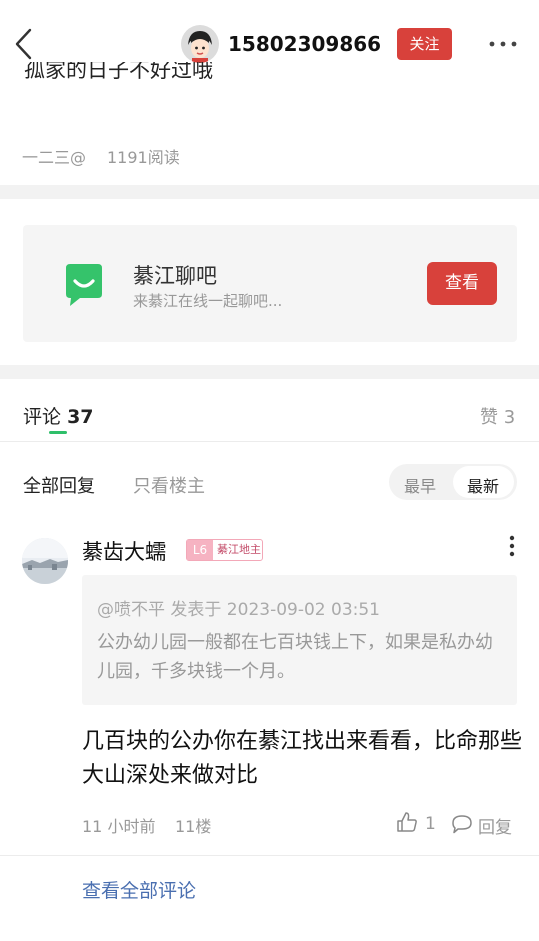  What do you see at coordinates (143, 157) in the screenshot?
I see `read-count: 1191阅读` at bounding box center [143, 157].